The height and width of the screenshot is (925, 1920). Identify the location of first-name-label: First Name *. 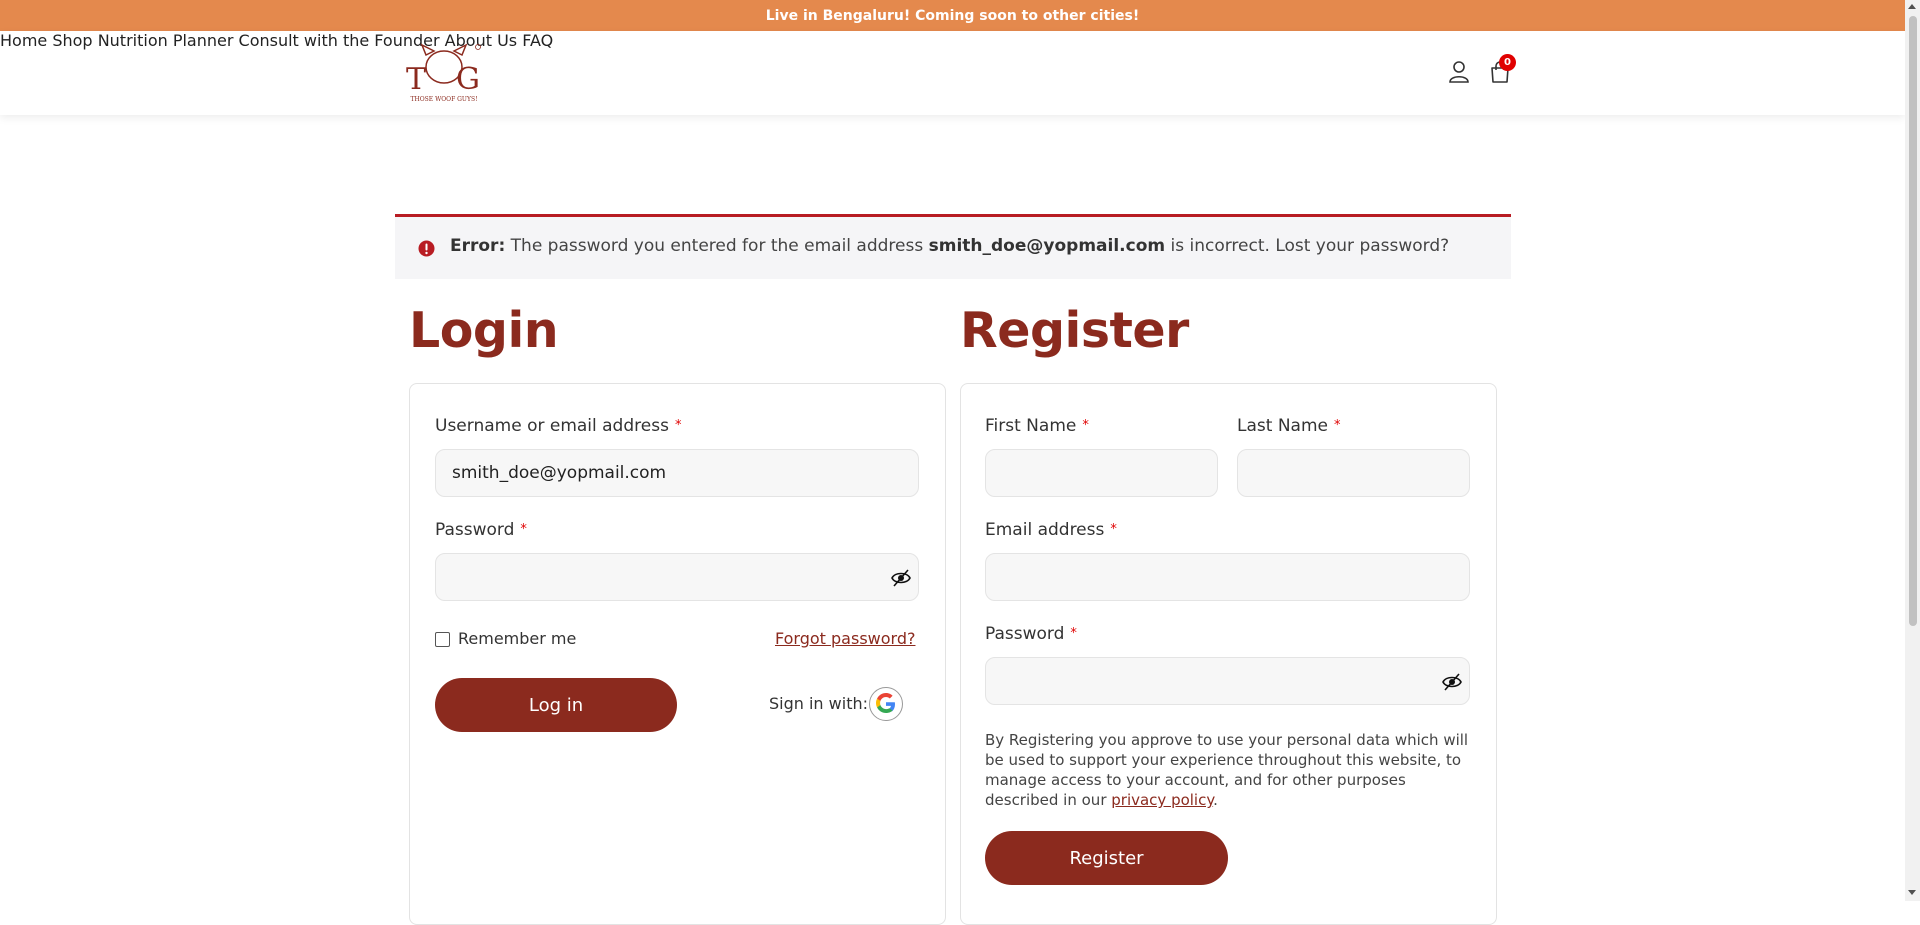
(1037, 426).